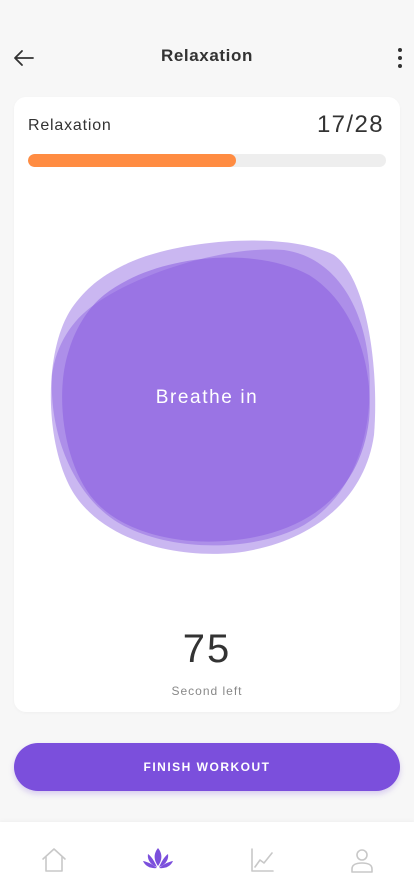 The width and height of the screenshot is (414, 896). What do you see at coordinates (207, 649) in the screenshot?
I see `timer-value: 75` at bounding box center [207, 649].